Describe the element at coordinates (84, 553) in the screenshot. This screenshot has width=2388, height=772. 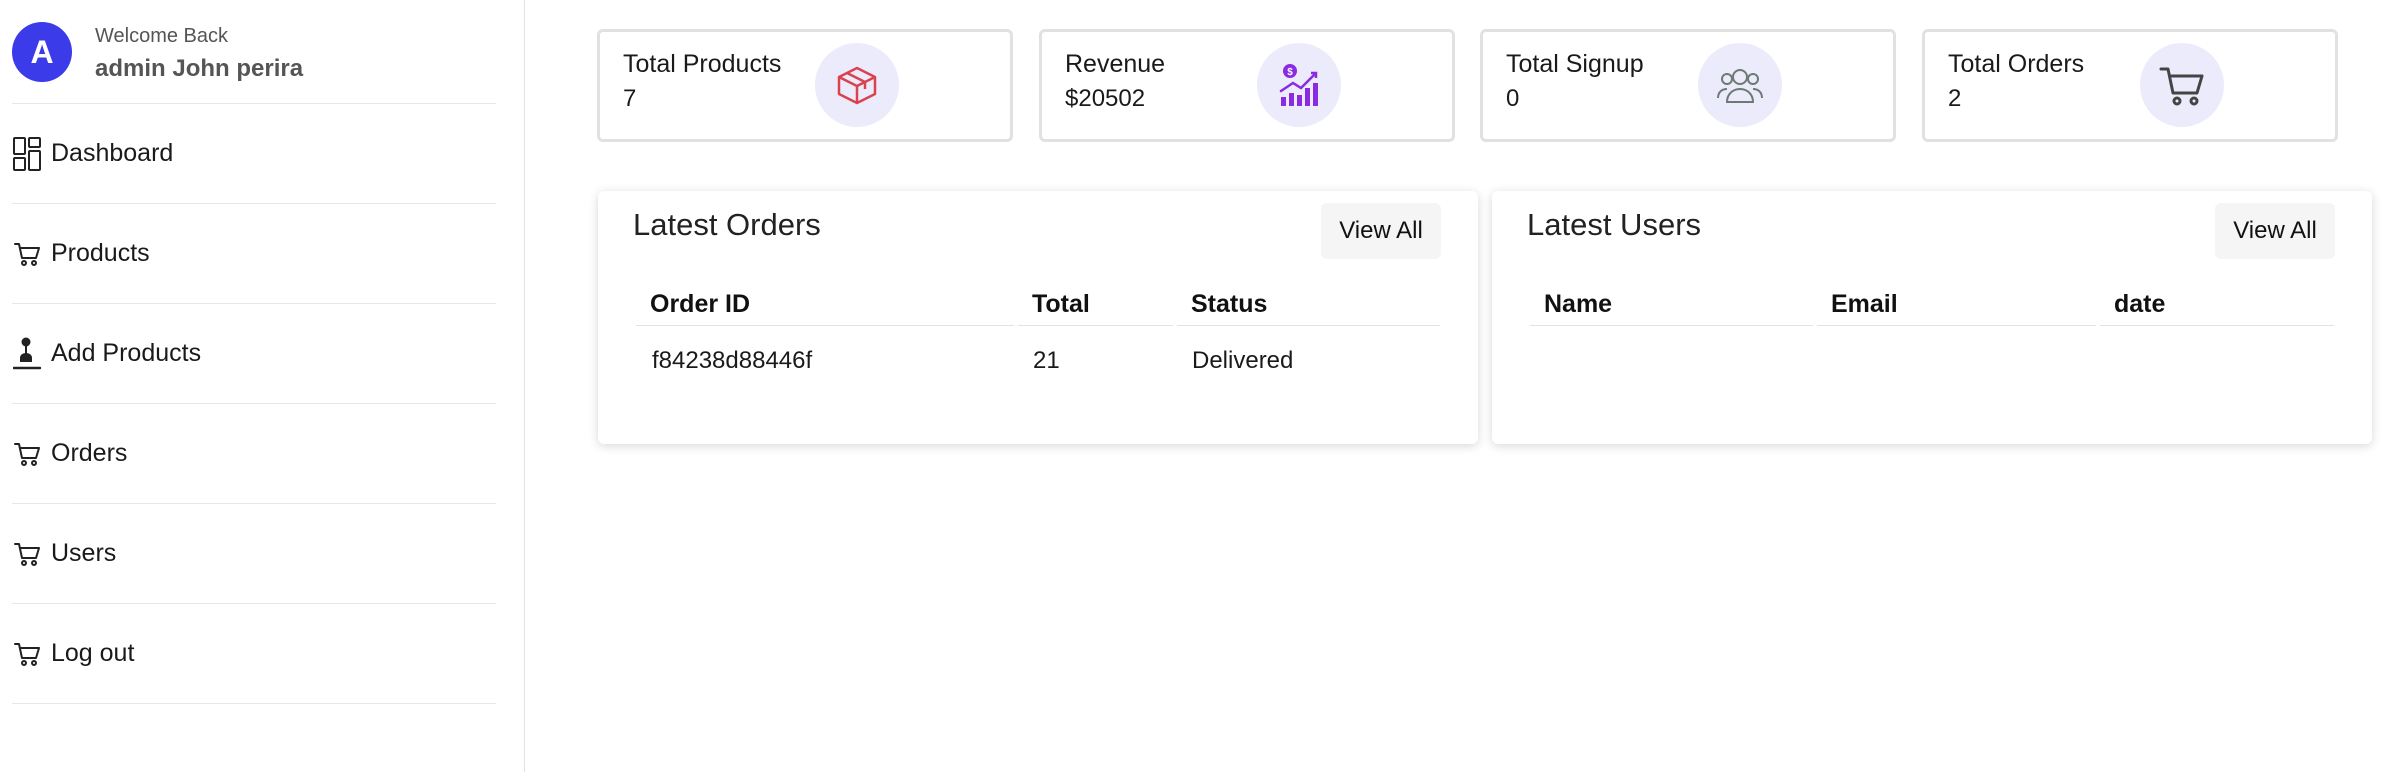
I see `sidebar-item-label: Users` at that location.